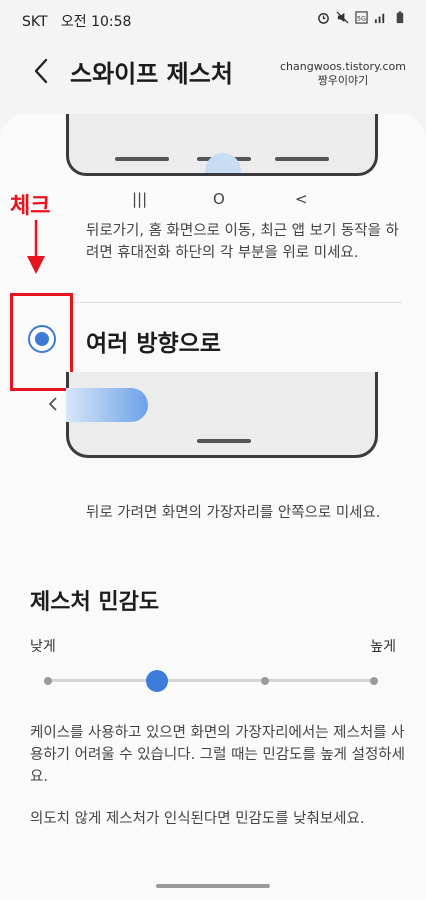  I want to click on watermark-url: changwoos.tistory.com, so click(343, 66).